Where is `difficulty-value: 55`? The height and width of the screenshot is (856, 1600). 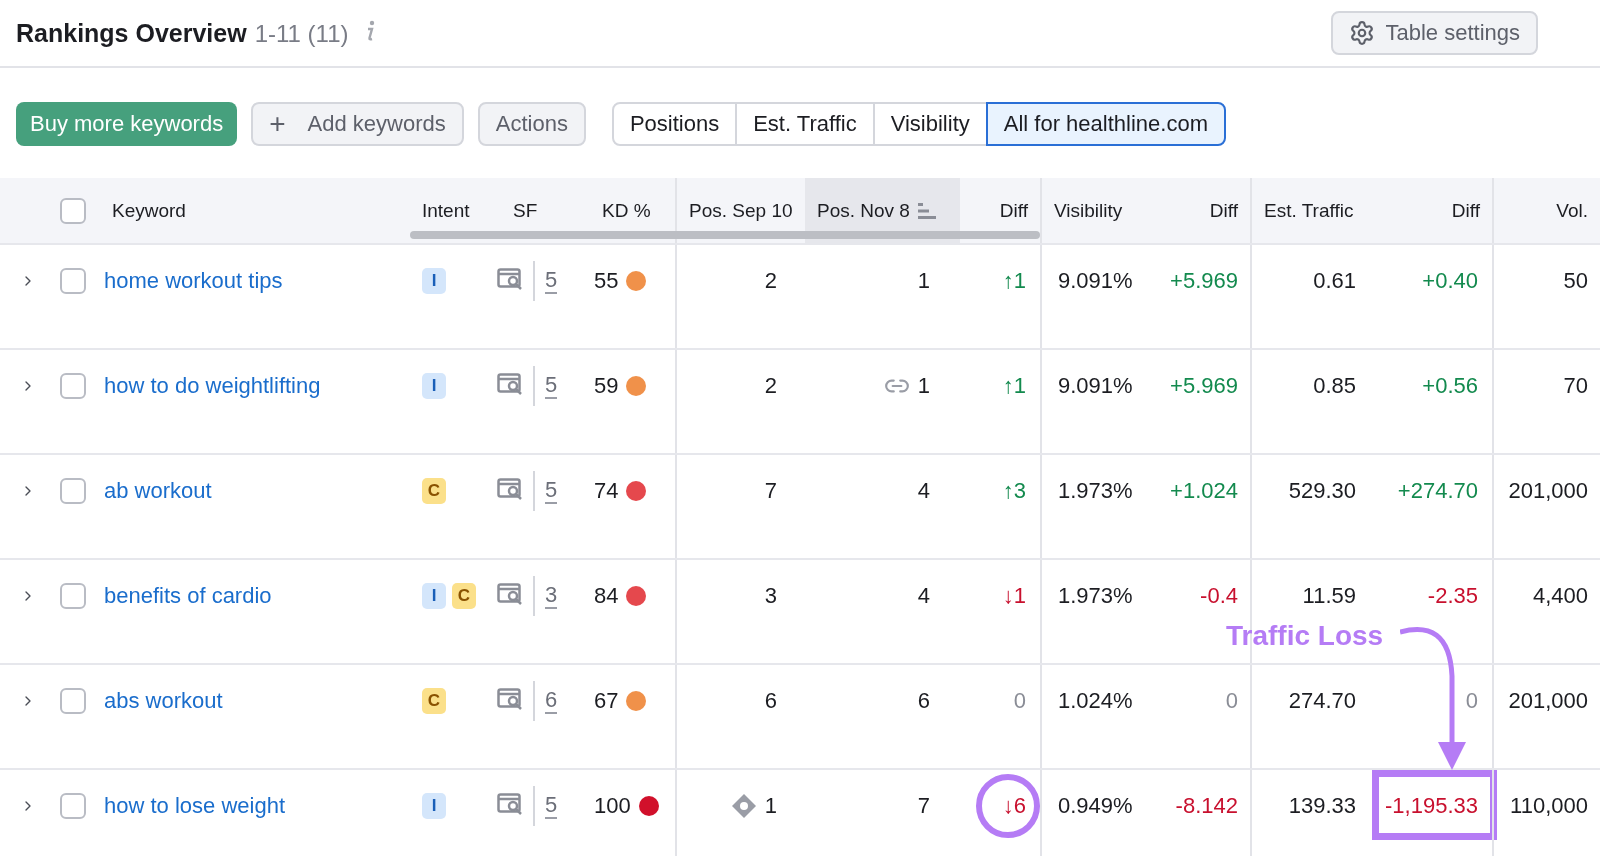 difficulty-value: 55 is located at coordinates (606, 281).